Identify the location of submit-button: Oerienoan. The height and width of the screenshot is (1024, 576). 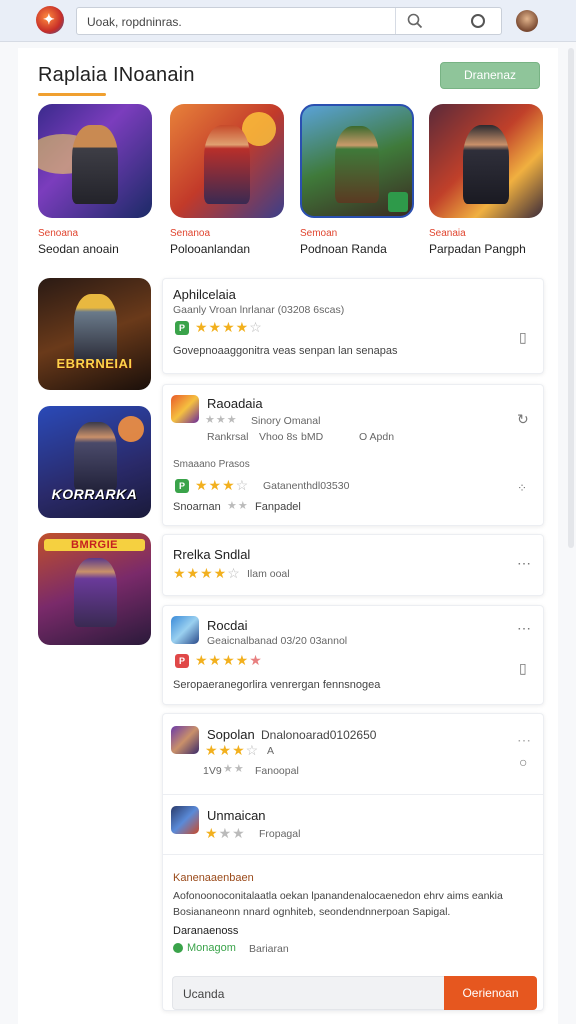
(490, 993).